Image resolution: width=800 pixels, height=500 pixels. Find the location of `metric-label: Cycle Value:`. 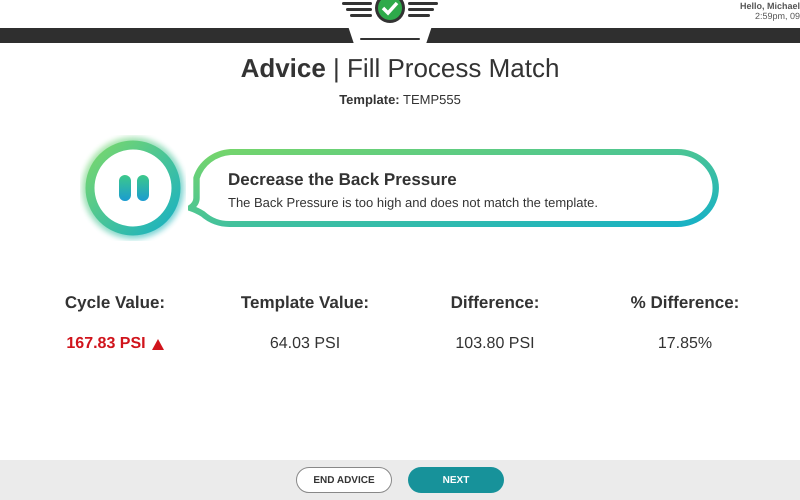

metric-label: Cycle Value: is located at coordinates (115, 303).